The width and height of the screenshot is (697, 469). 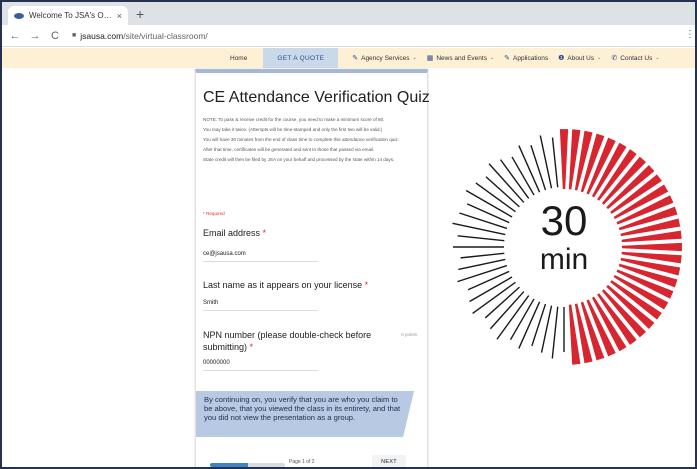 What do you see at coordinates (389, 461) in the screenshot?
I see `next-button: NEXT` at bounding box center [389, 461].